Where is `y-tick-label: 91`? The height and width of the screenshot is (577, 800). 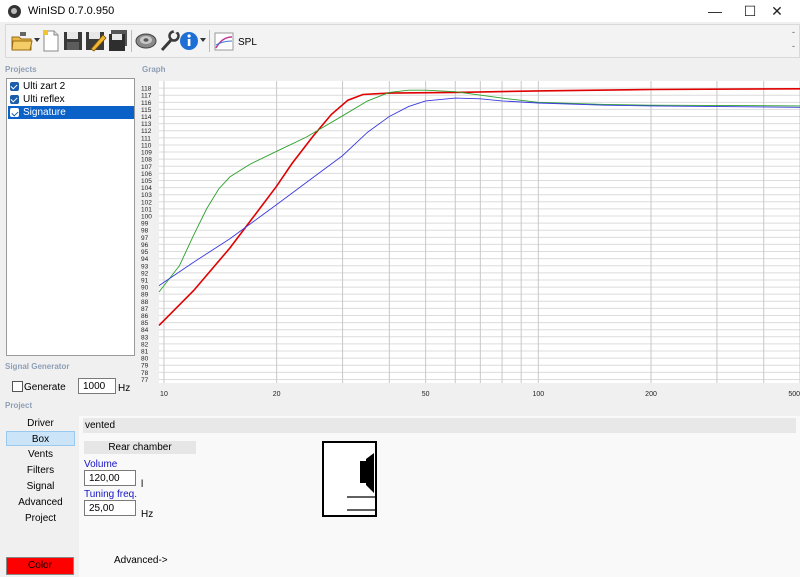 y-tick-label: 91 is located at coordinates (145, 280).